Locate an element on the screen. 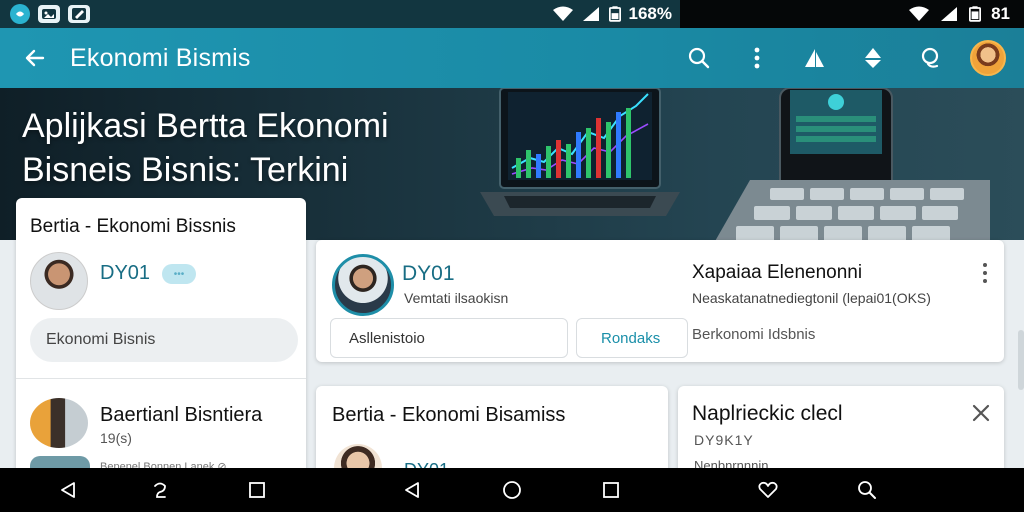 The image size is (1024, 512). nav-home-button is located at coordinates (512, 490).